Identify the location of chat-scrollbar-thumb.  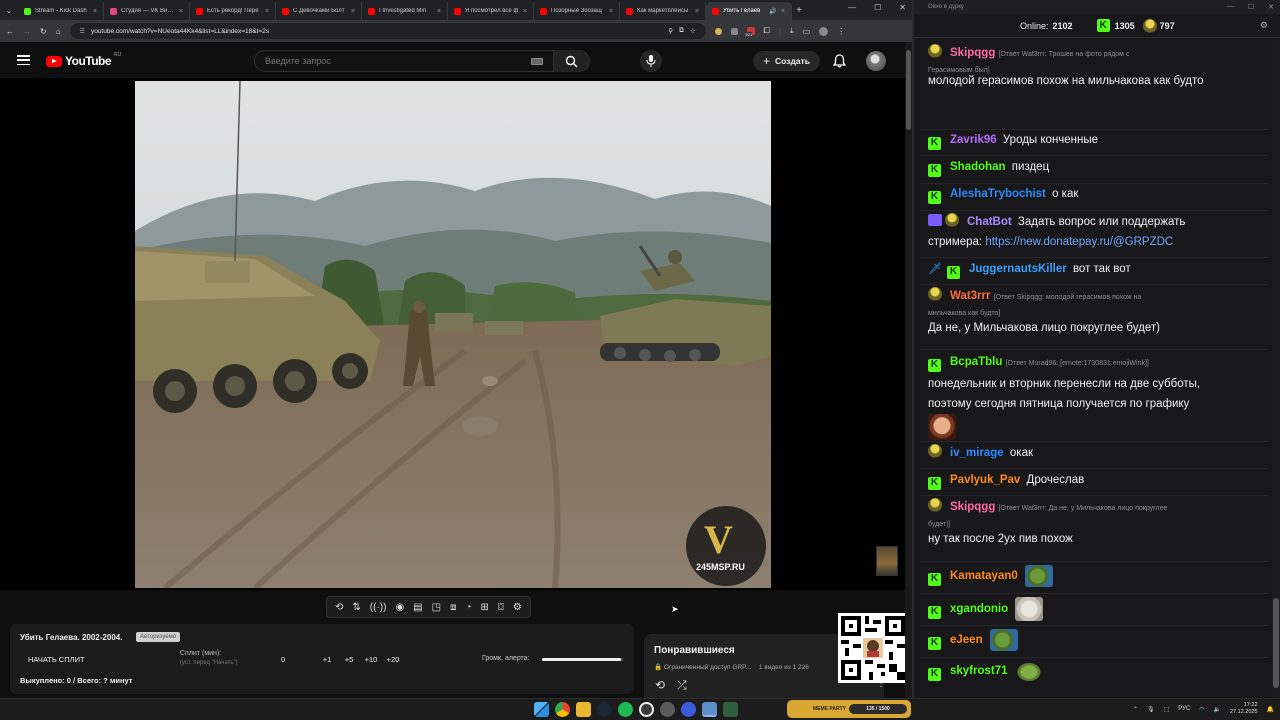
(1276, 643).